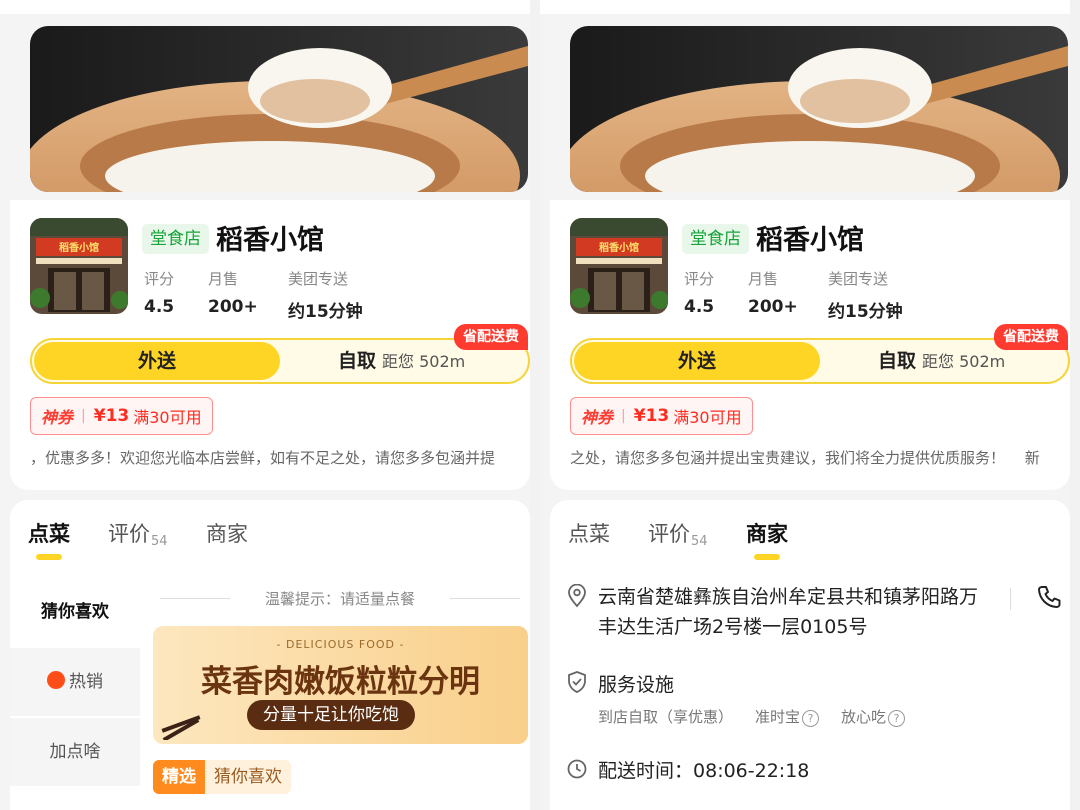  What do you see at coordinates (666, 717) in the screenshot?
I see `service-item: 到店自取（享优惠）` at bounding box center [666, 717].